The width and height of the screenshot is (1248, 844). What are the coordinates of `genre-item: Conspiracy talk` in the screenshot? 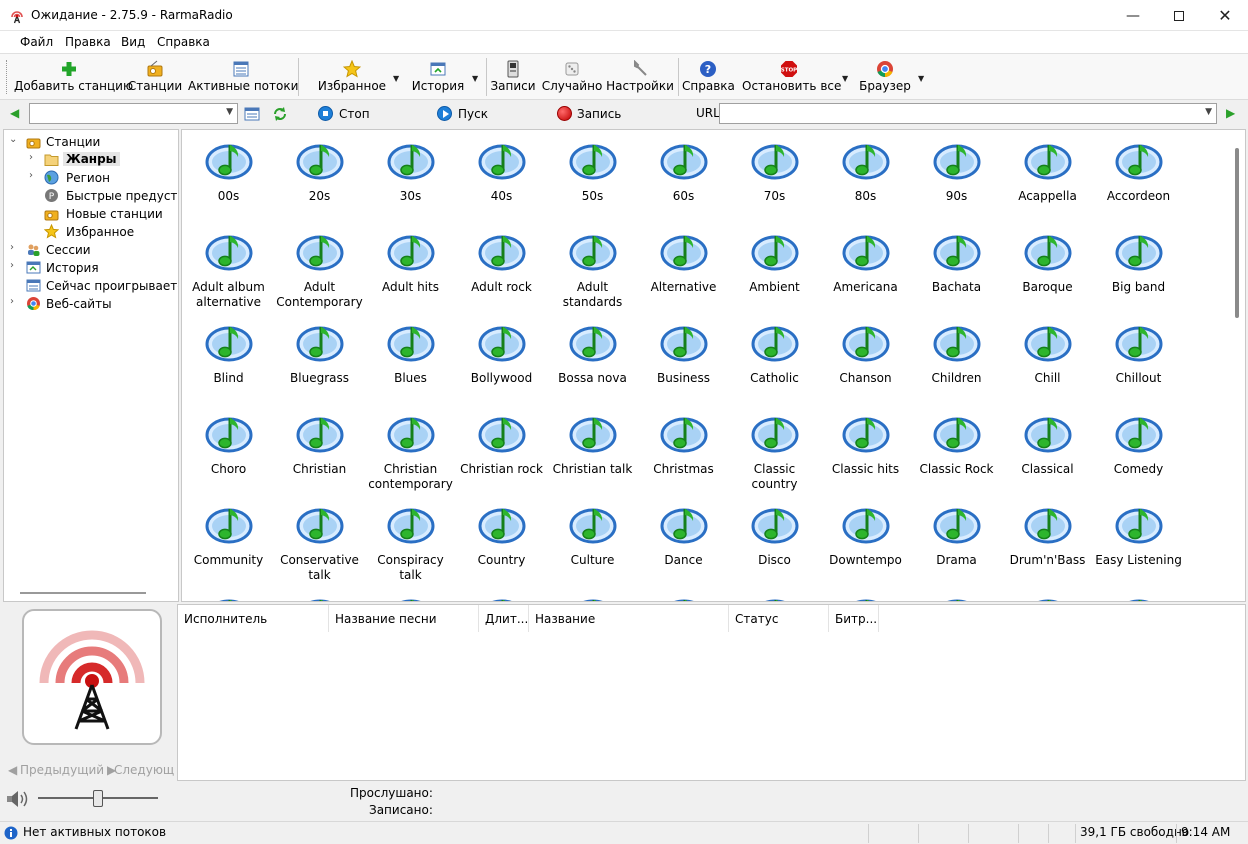 It's located at (410, 542).